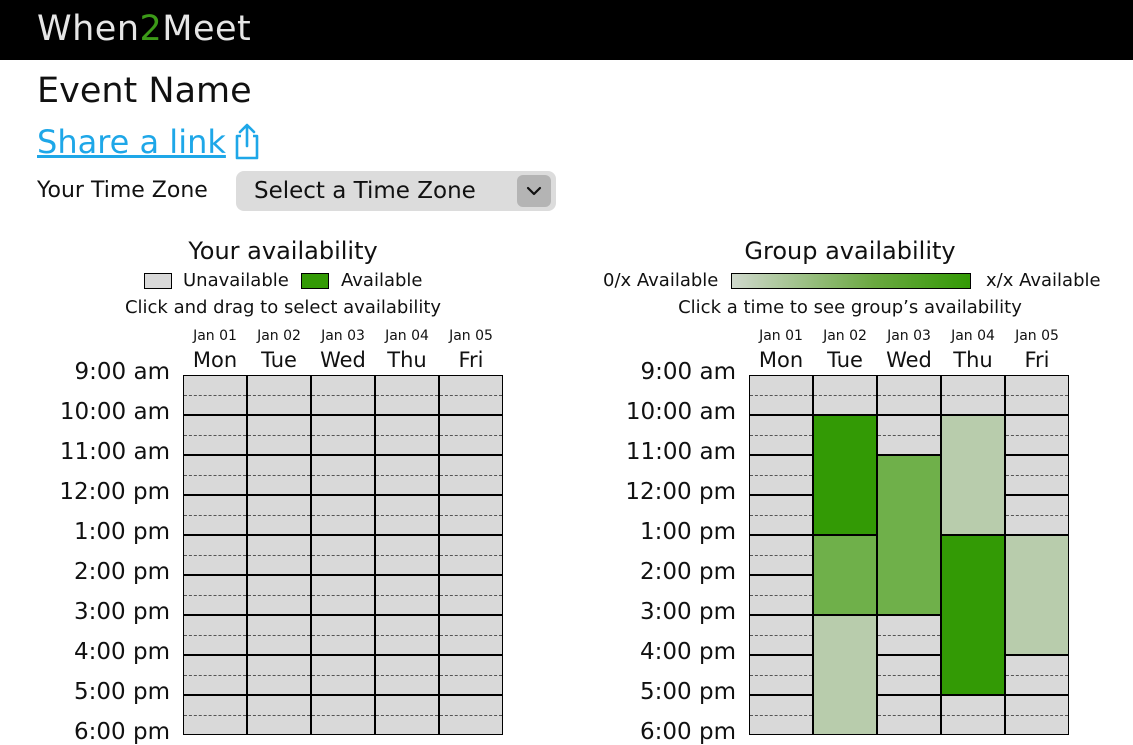  Describe the element at coordinates (247, 141) in the screenshot. I see `share-icon` at that location.